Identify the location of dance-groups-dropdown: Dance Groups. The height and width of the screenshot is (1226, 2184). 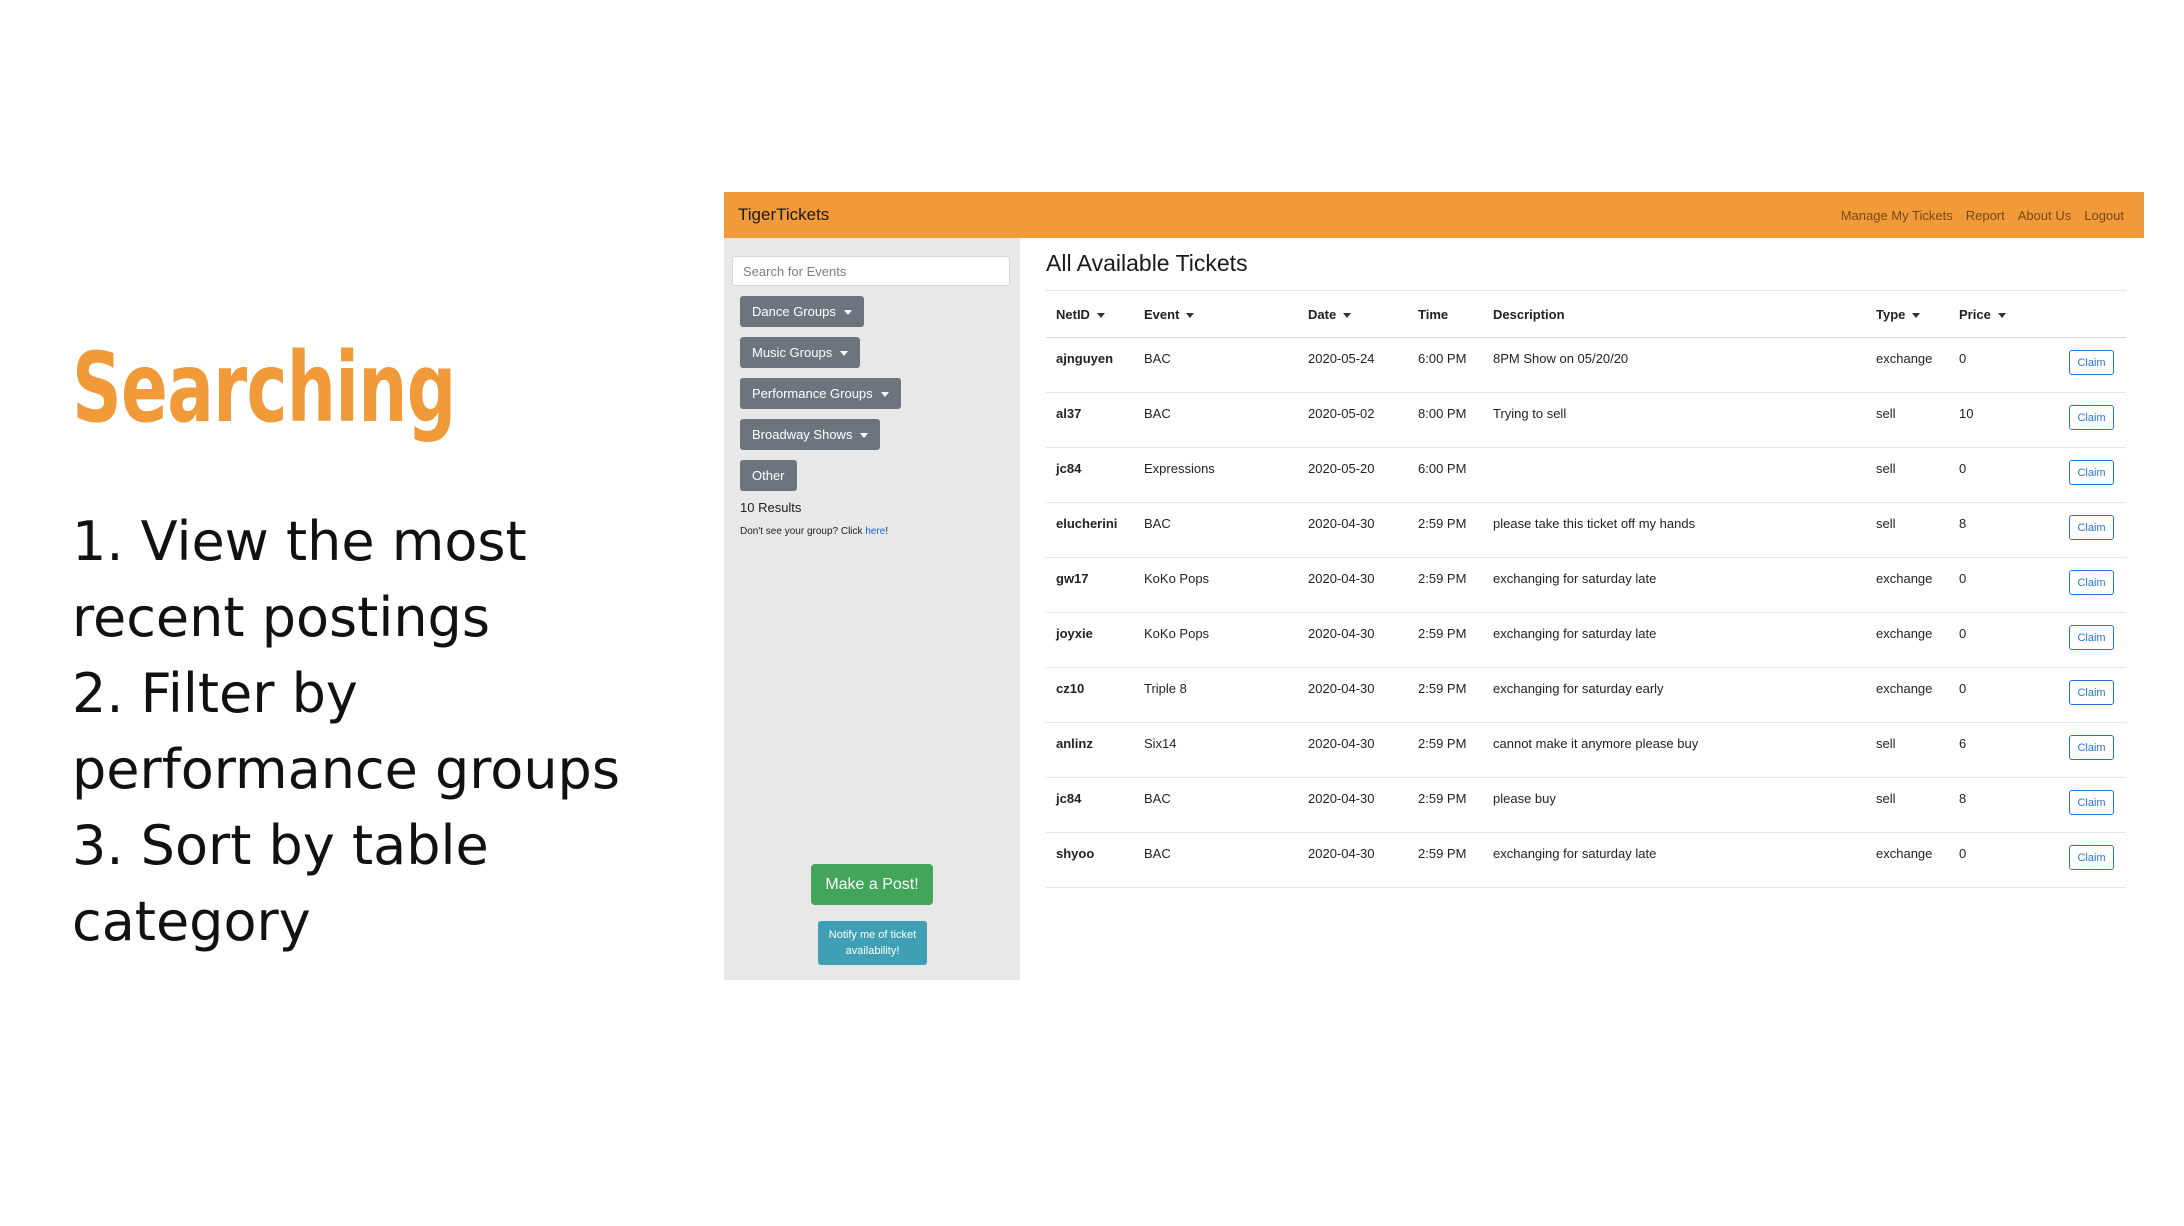
(802, 311).